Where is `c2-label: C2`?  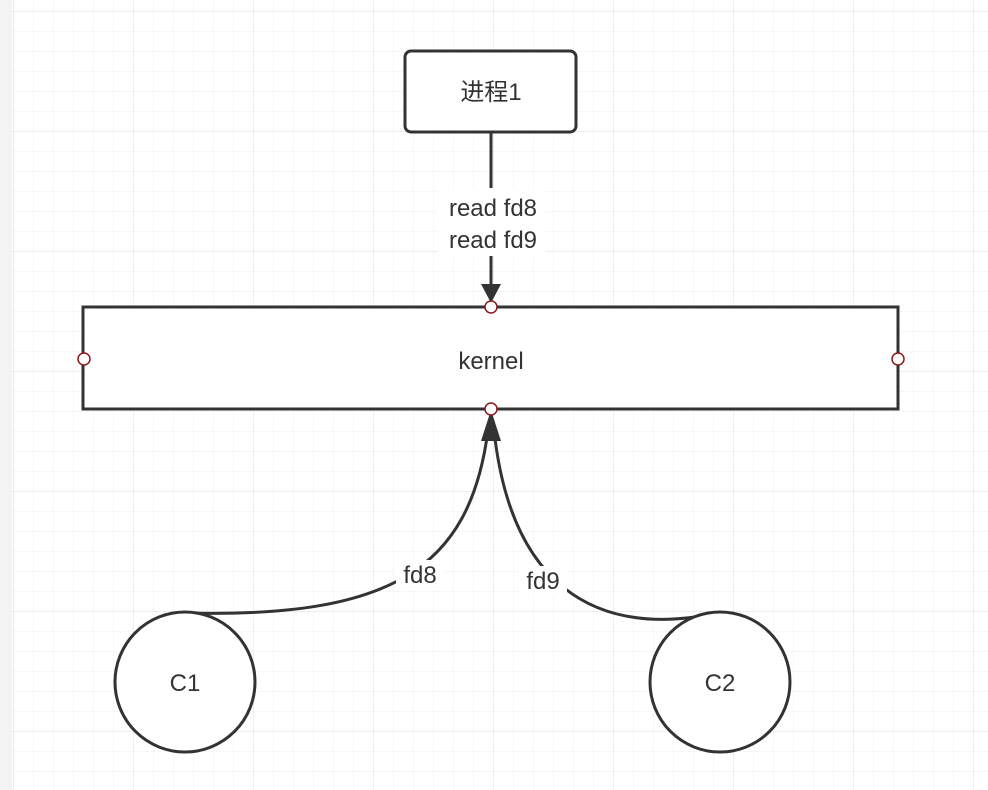 c2-label: C2 is located at coordinates (720, 683).